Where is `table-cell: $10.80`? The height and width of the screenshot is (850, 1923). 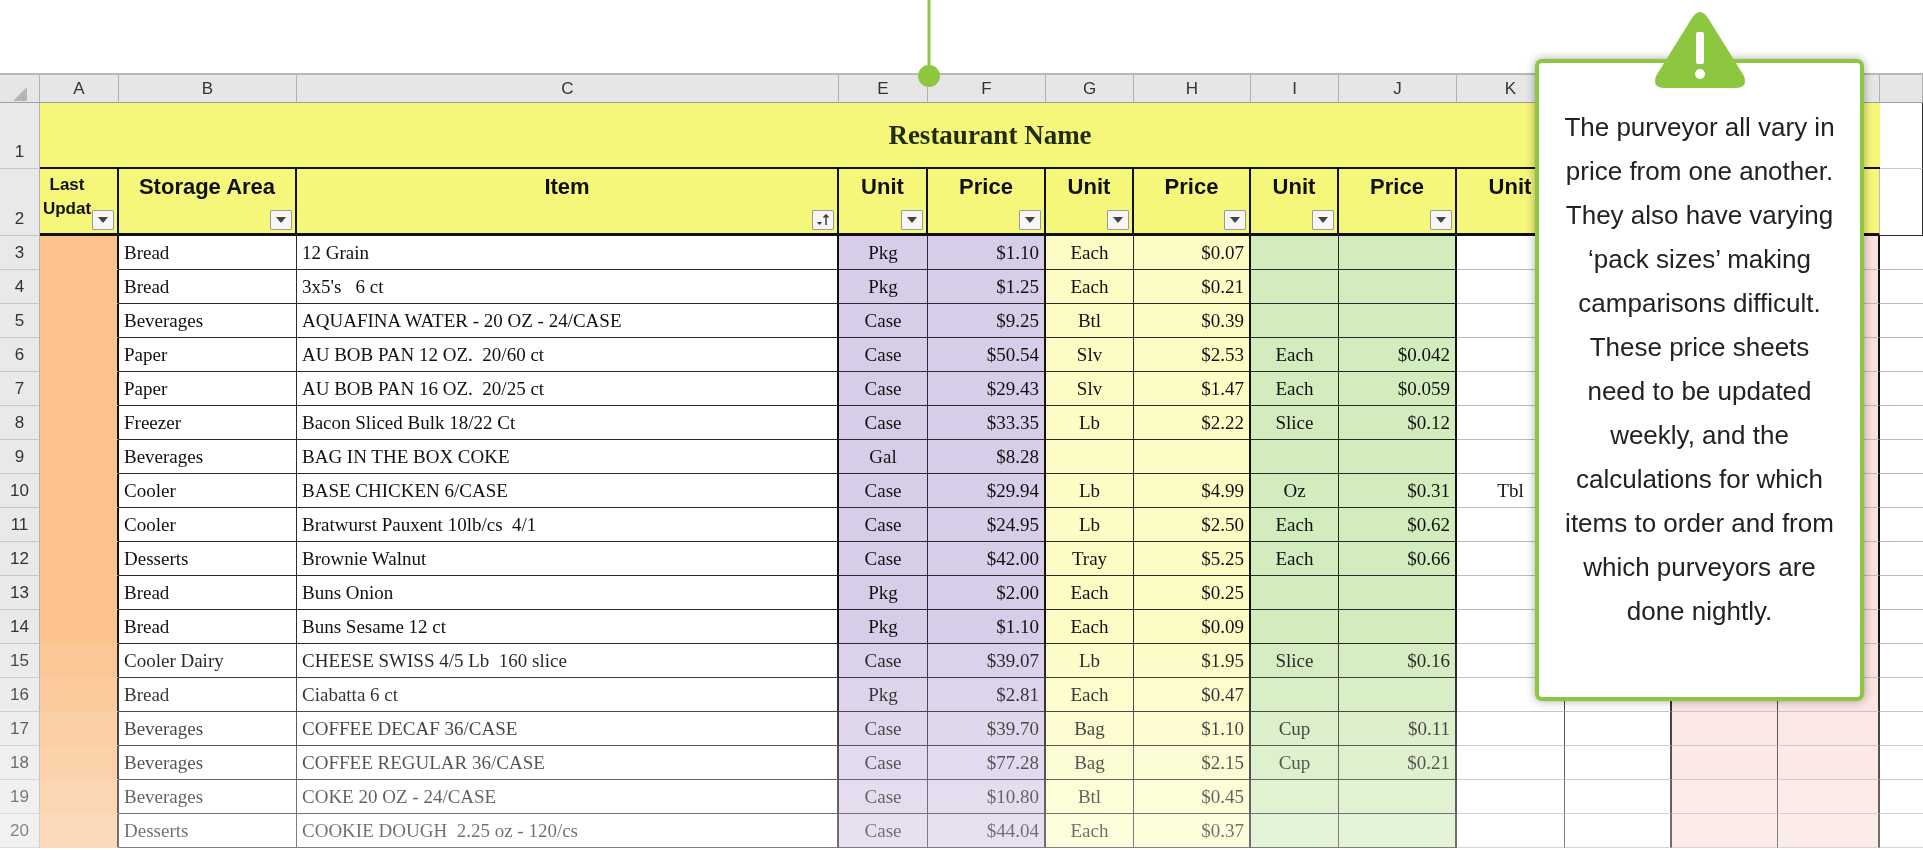 table-cell: $10.80 is located at coordinates (987, 797).